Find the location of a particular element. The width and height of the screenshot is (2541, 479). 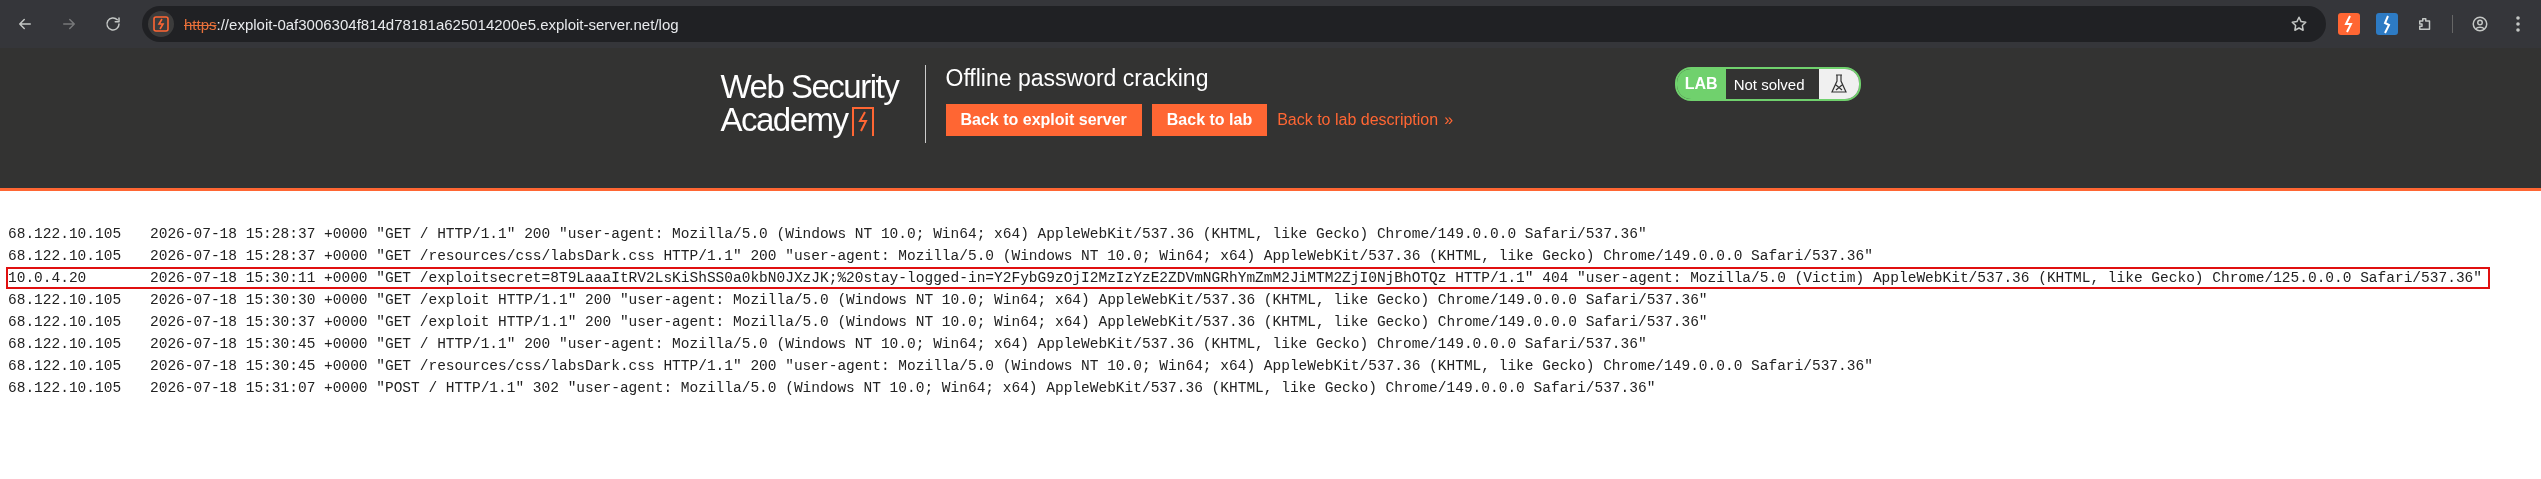

logo-text: Academy is located at coordinates (784, 119).